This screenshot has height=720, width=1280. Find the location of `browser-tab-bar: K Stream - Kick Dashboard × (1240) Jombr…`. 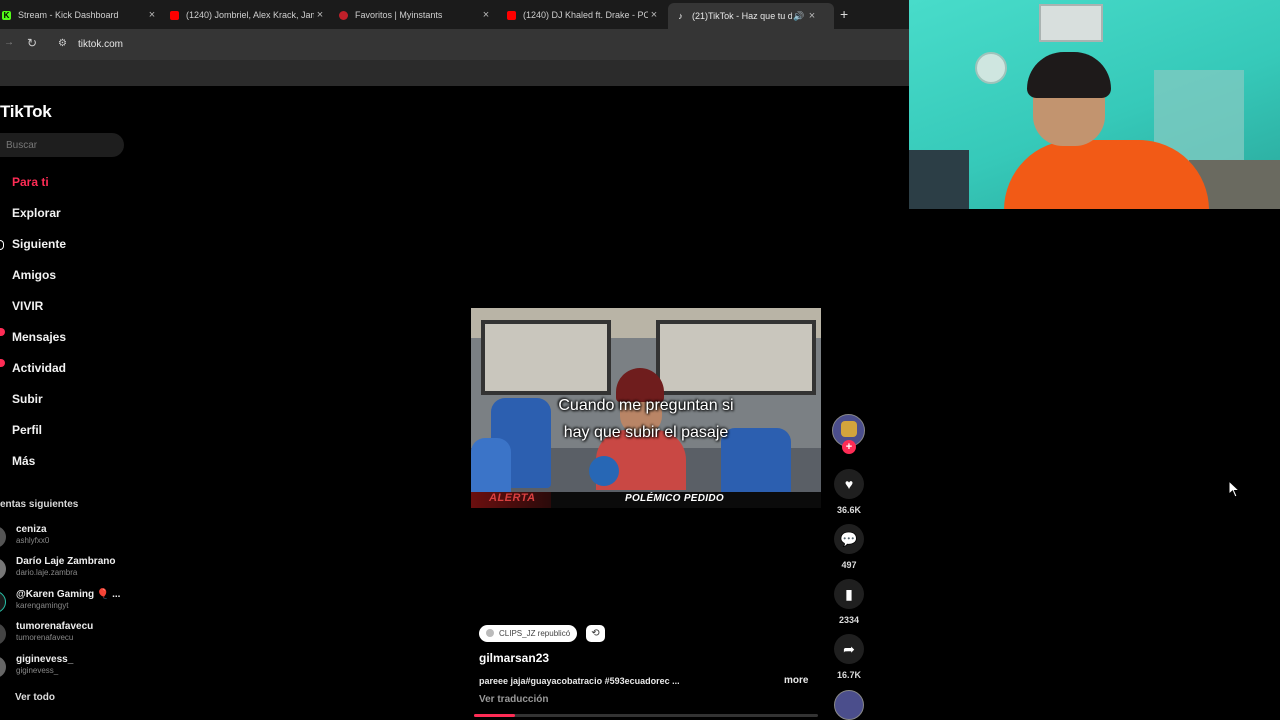

browser-tab-bar: K Stream - Kick Dashboard × (1240) Jombr… is located at coordinates (454, 14).